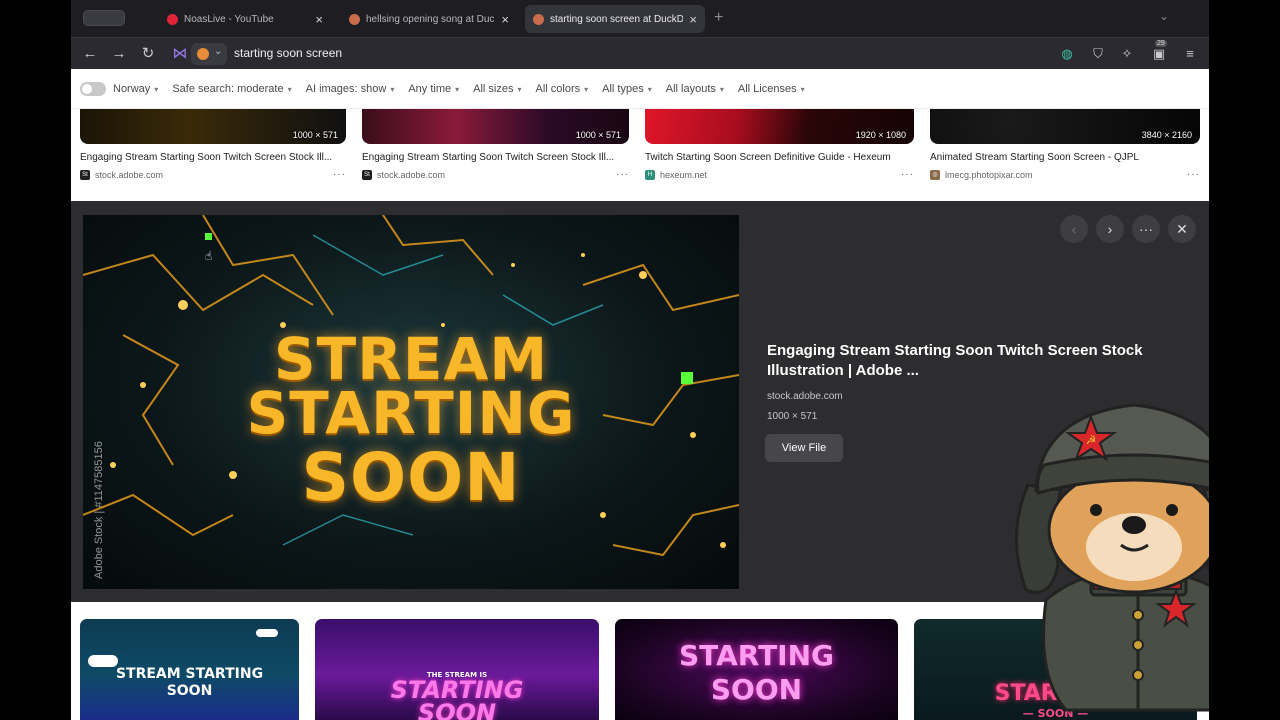 The width and height of the screenshot is (1280, 720). I want to click on image-result-card: STREAM STARTING SOON, so click(189, 669).